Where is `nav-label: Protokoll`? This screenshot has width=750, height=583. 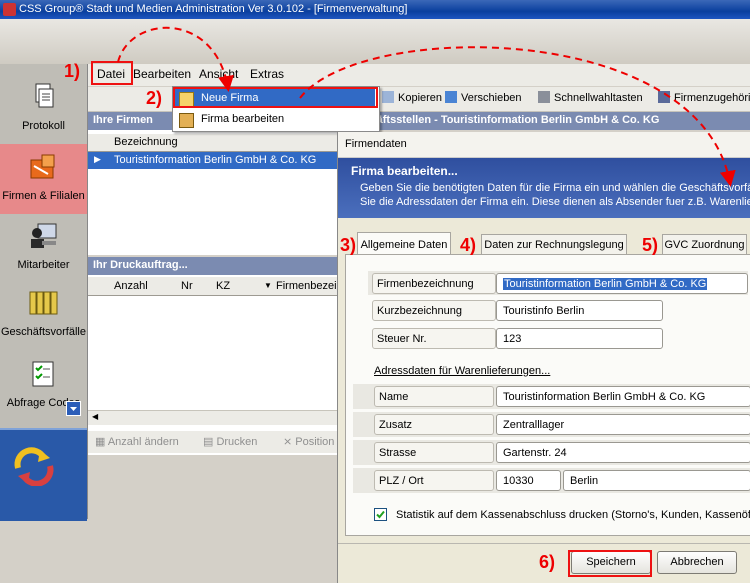 nav-label: Protokoll is located at coordinates (43, 126).